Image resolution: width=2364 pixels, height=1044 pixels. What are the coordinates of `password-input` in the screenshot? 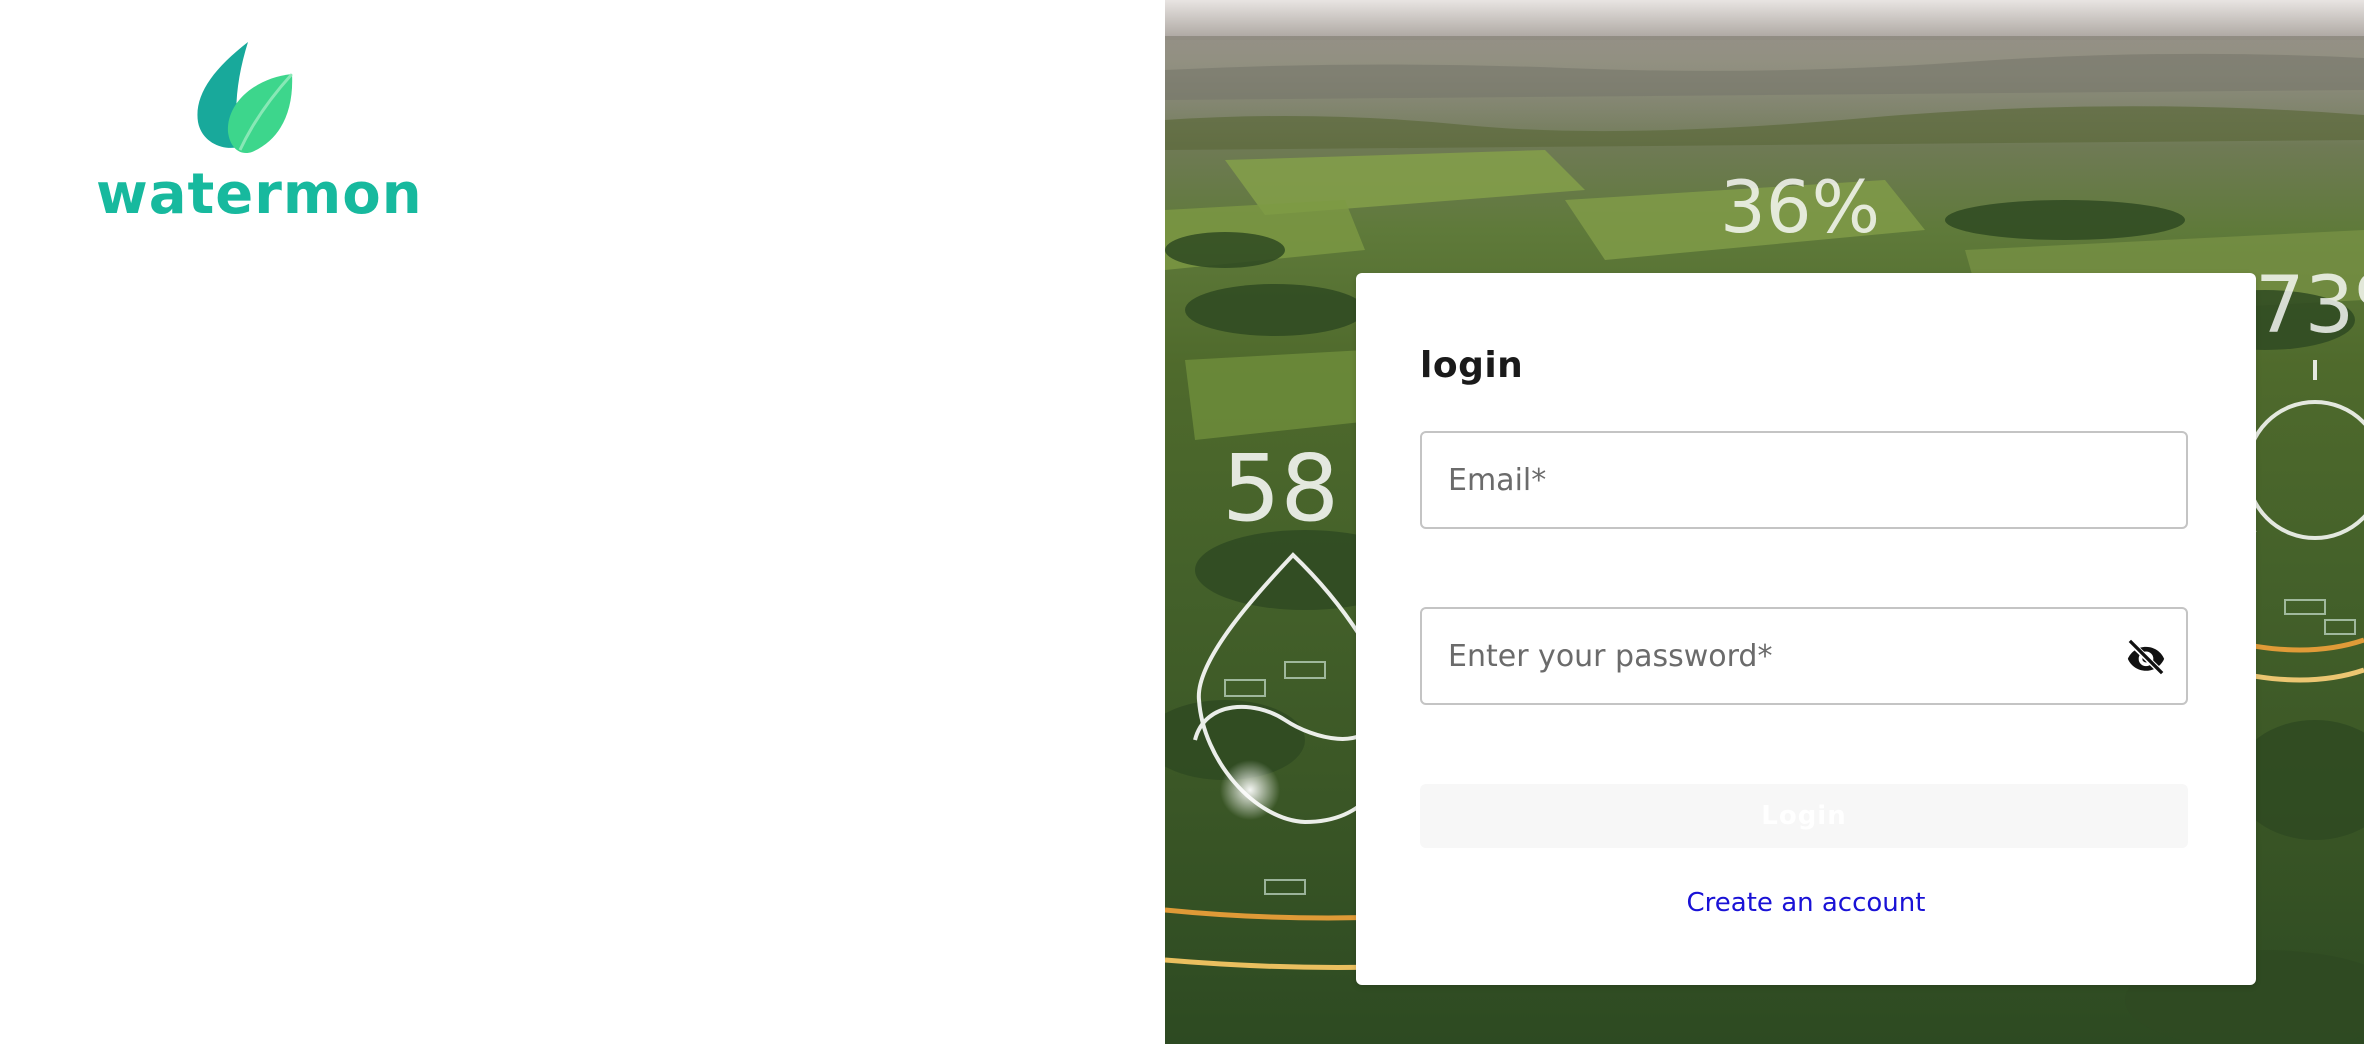 It's located at (1804, 656).